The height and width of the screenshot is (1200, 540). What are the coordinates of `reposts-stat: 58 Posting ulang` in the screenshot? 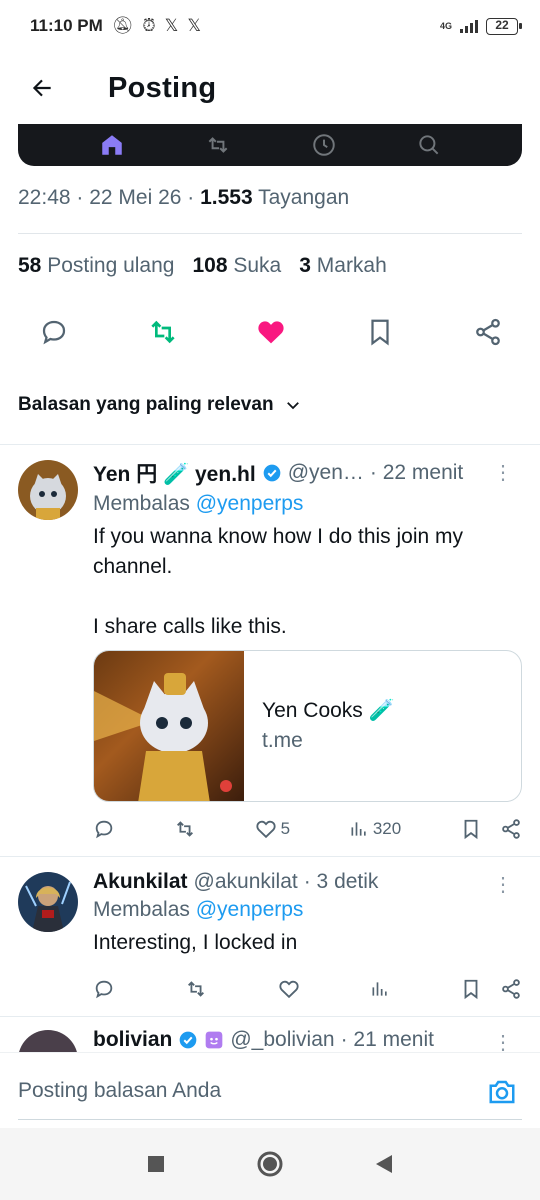 It's located at (96, 266).